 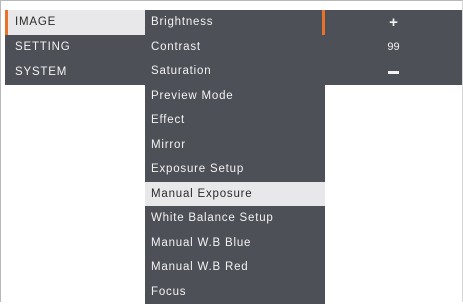 What do you see at coordinates (168, 292) in the screenshot?
I see `submenu-item-label: Focus` at bounding box center [168, 292].